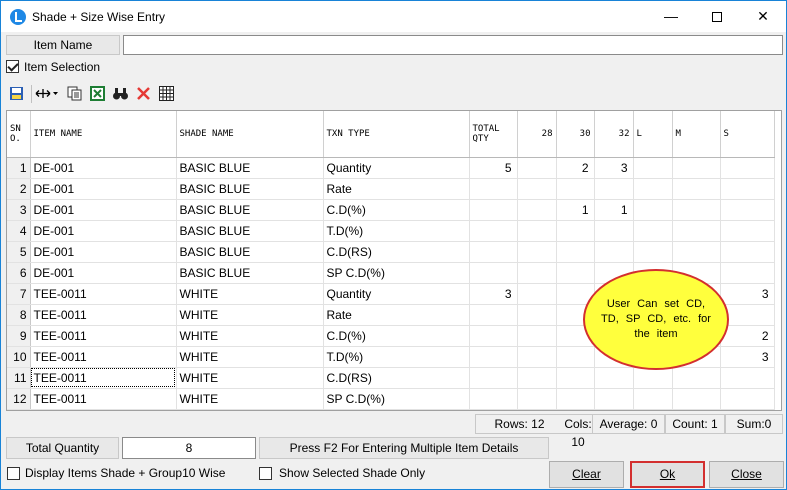 The image size is (787, 490). What do you see at coordinates (393, 16) in the screenshot?
I see `title-bar: Shade + Size Wise Entry — ✕` at bounding box center [393, 16].